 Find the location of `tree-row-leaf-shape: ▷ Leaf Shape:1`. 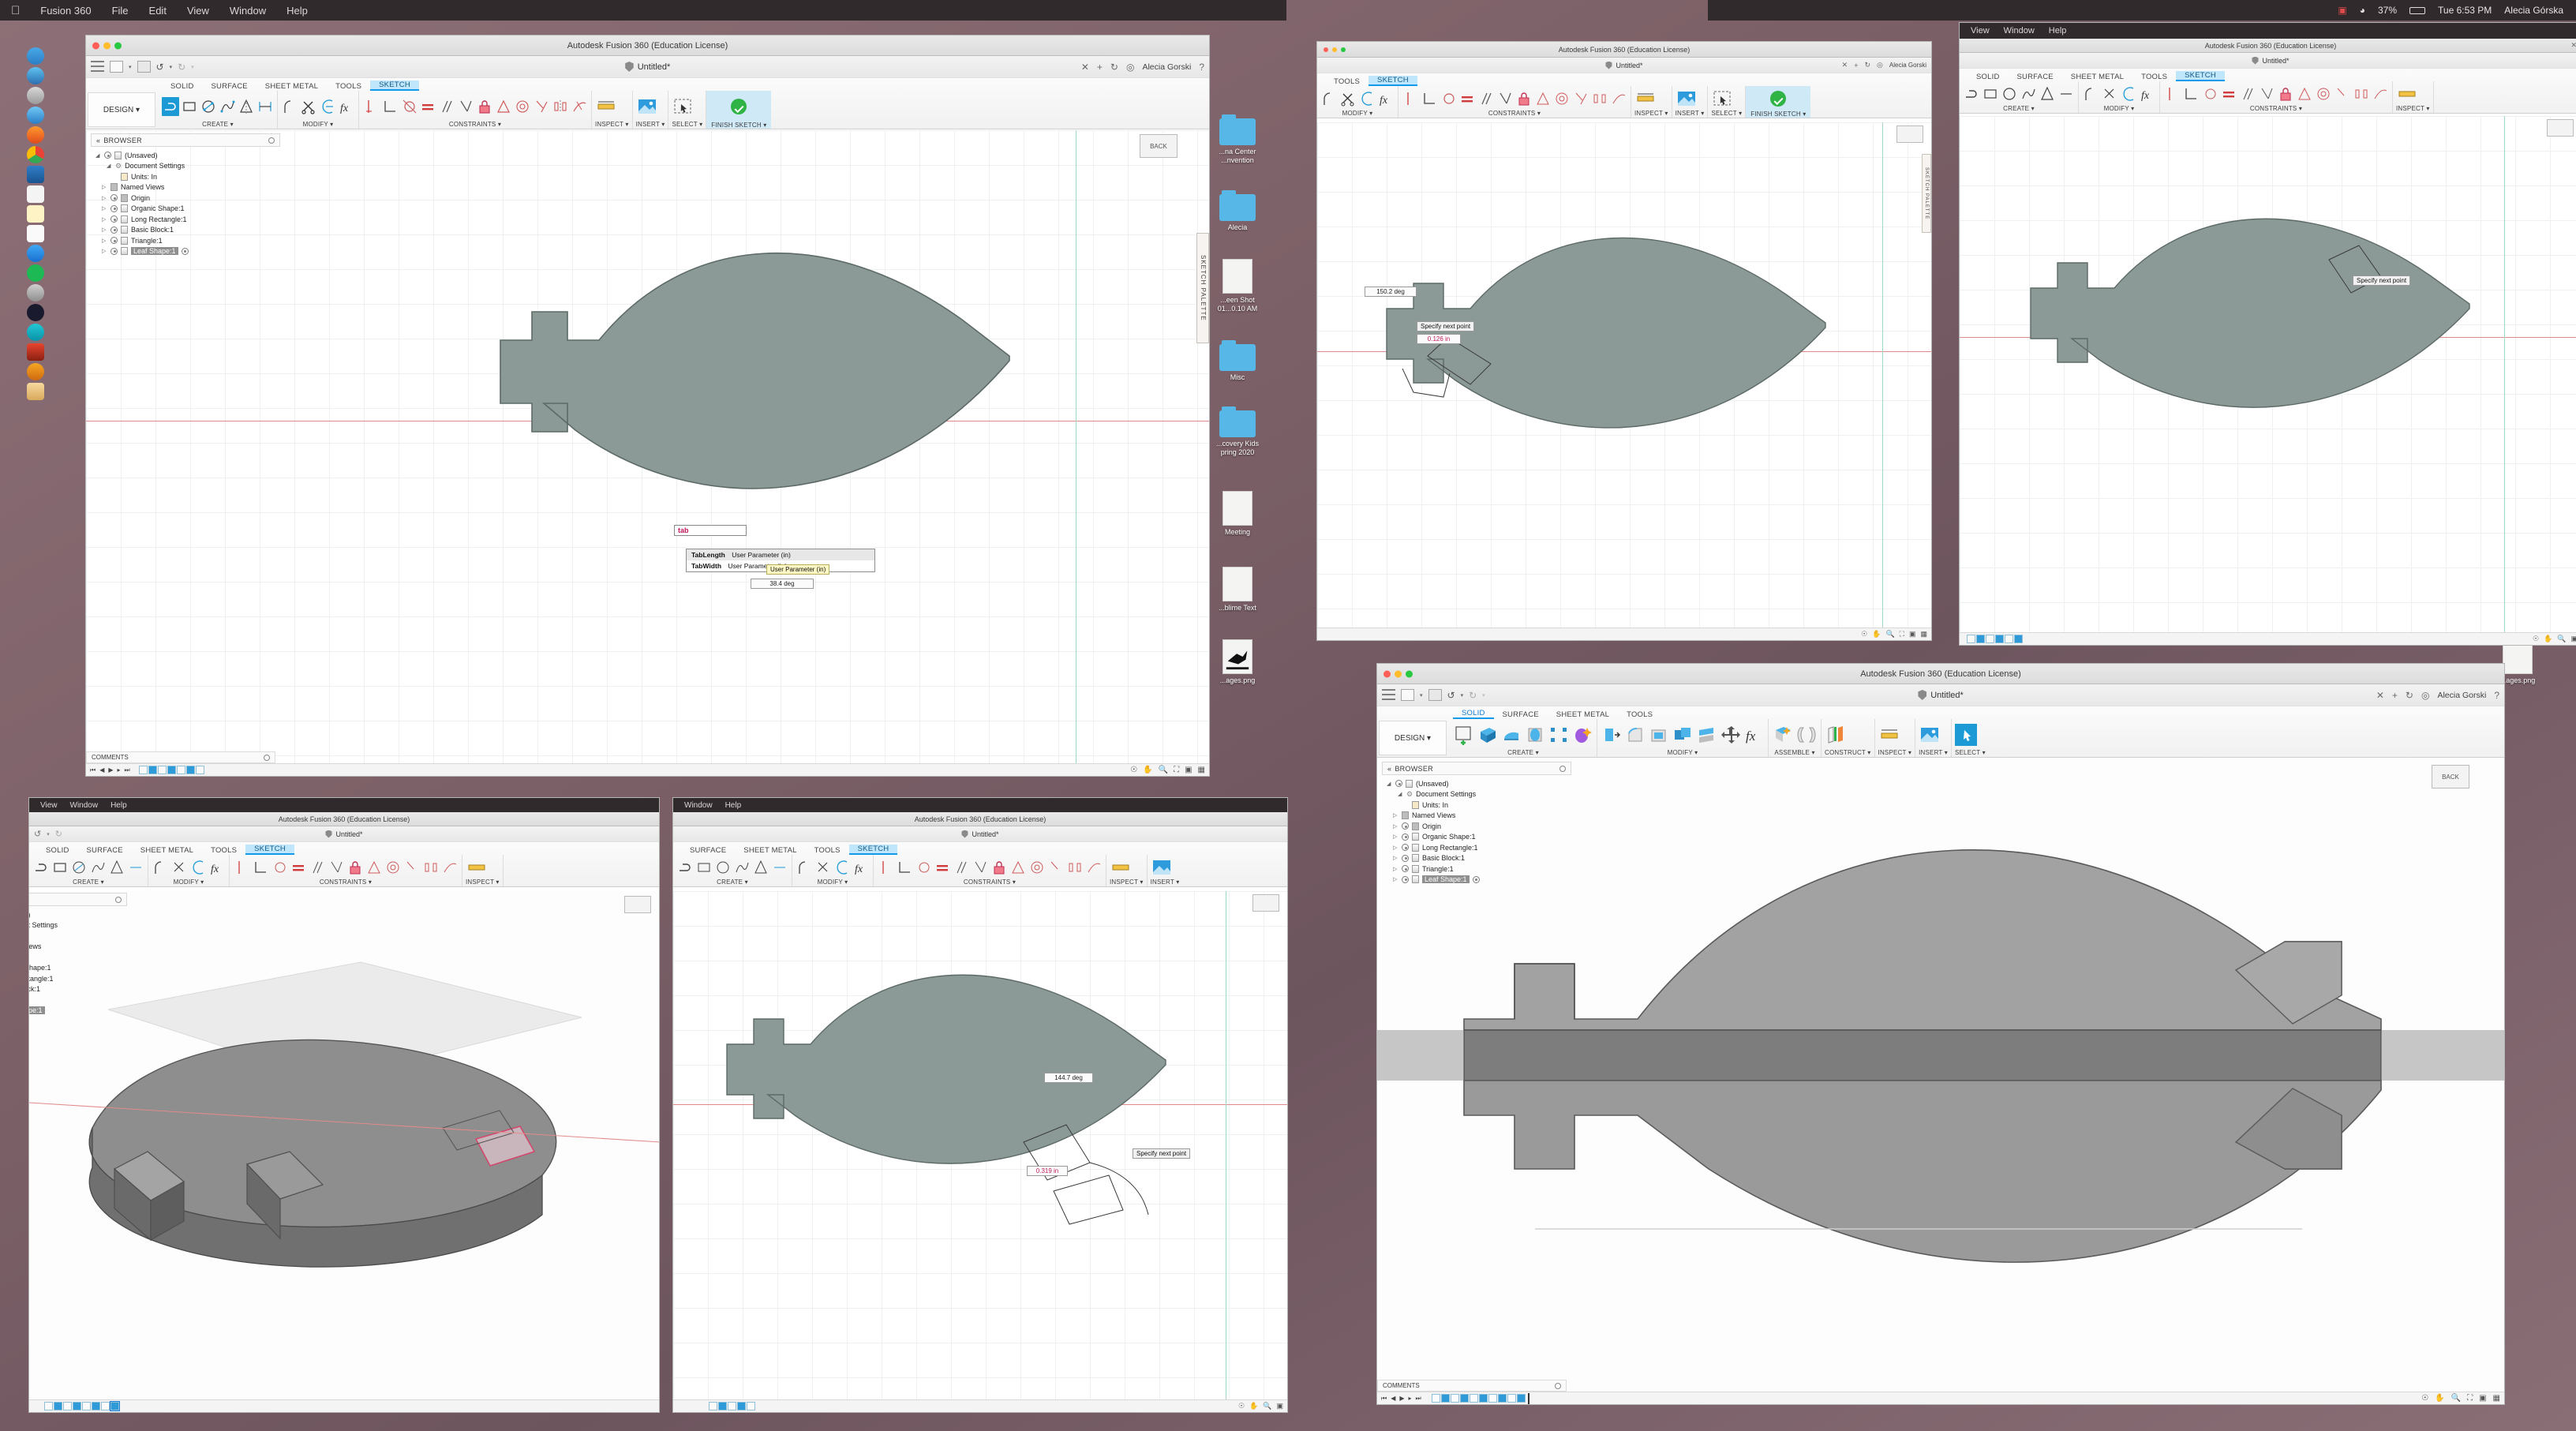

tree-row-leaf-shape: ▷ Leaf Shape:1 is located at coordinates (1480, 880).